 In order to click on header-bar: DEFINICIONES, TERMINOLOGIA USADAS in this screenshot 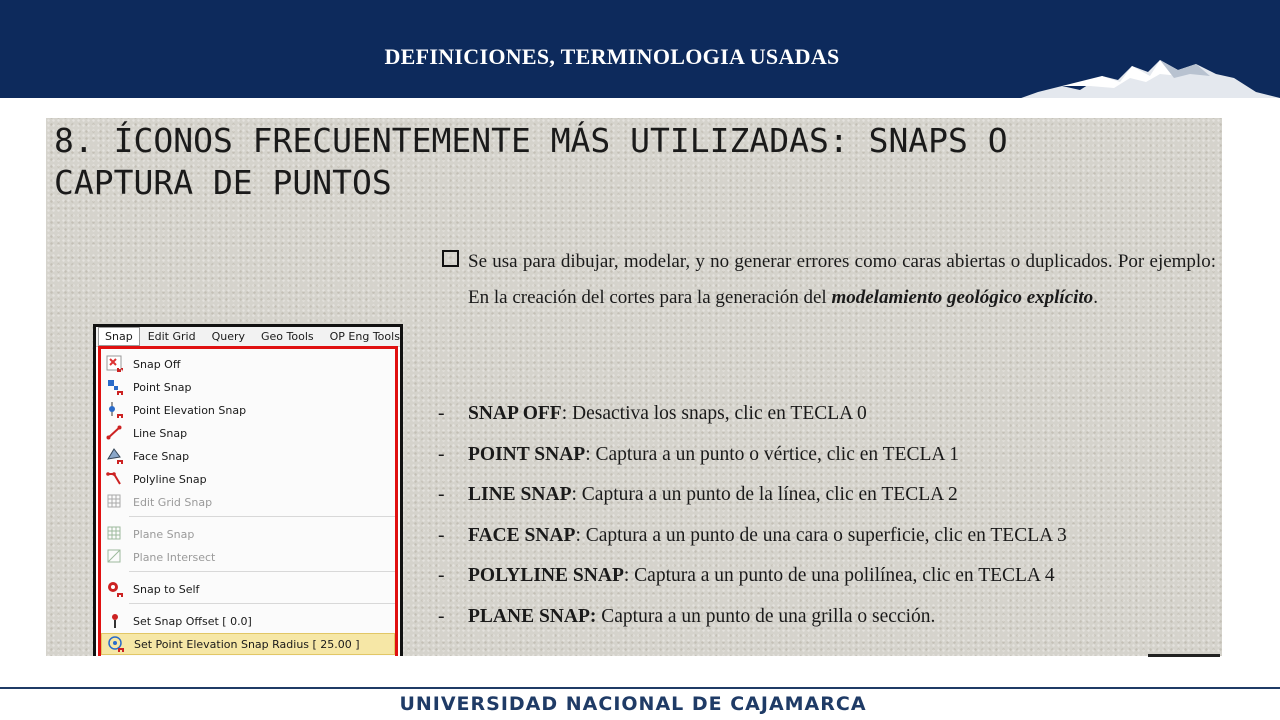, I will do `click(640, 49)`.